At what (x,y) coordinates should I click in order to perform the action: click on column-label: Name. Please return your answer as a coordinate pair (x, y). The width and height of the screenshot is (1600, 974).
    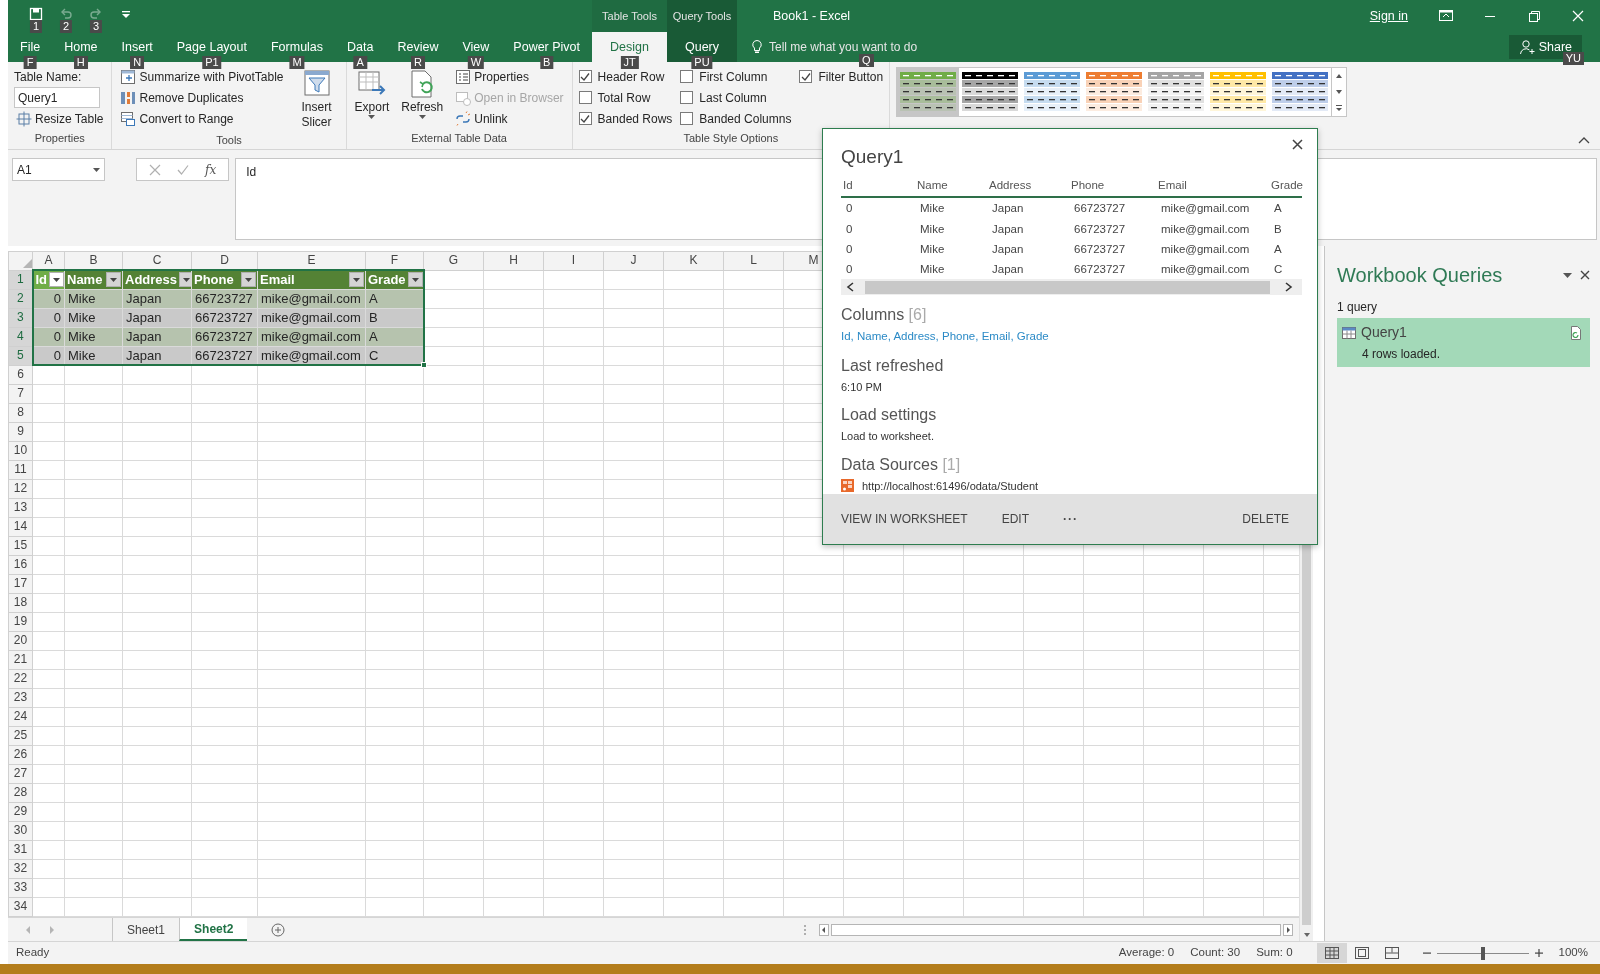
    Looking at the image, I should click on (85, 279).